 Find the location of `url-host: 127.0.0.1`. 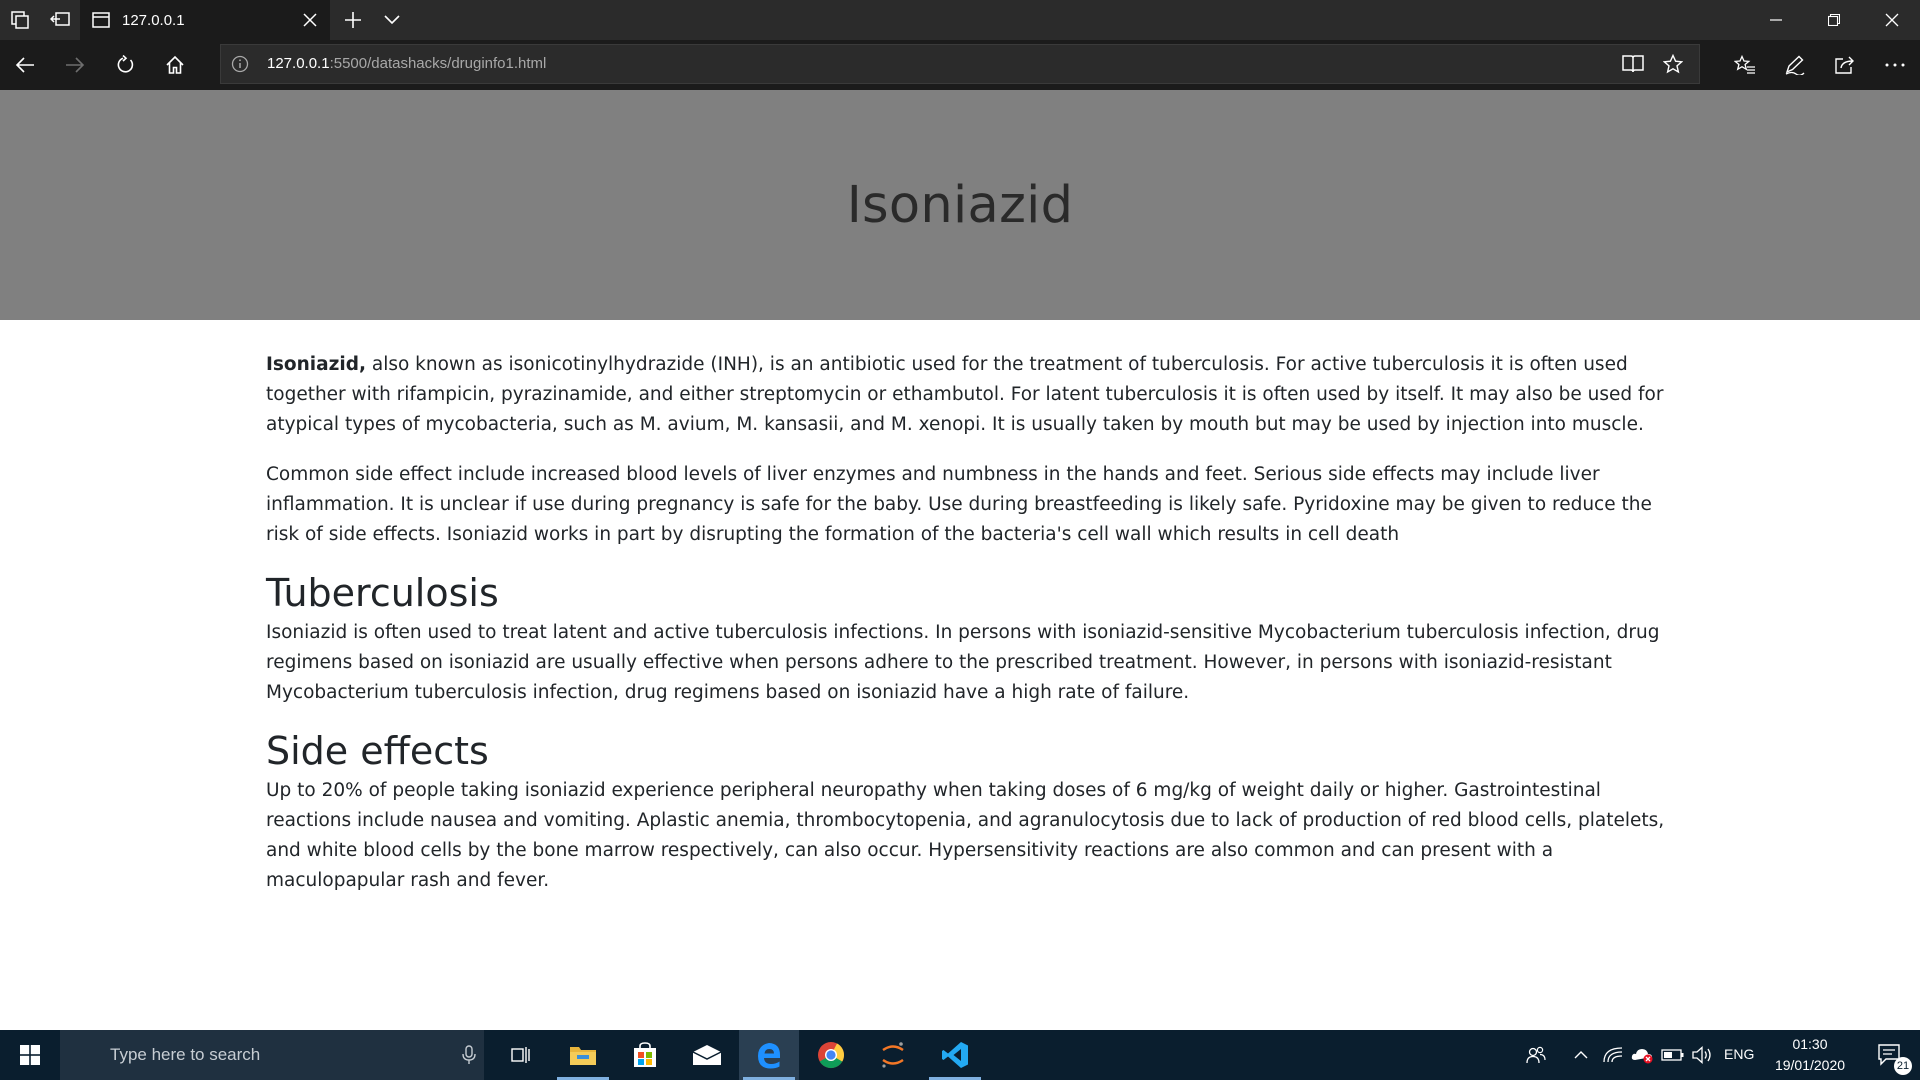

url-host: 127.0.0.1 is located at coordinates (298, 63).